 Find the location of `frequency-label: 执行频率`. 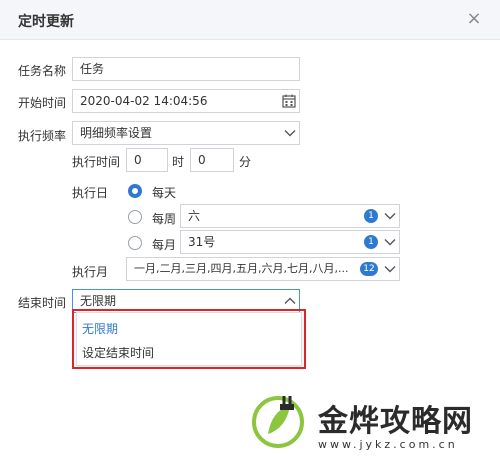

frequency-label: 执行频率 is located at coordinates (42, 136).